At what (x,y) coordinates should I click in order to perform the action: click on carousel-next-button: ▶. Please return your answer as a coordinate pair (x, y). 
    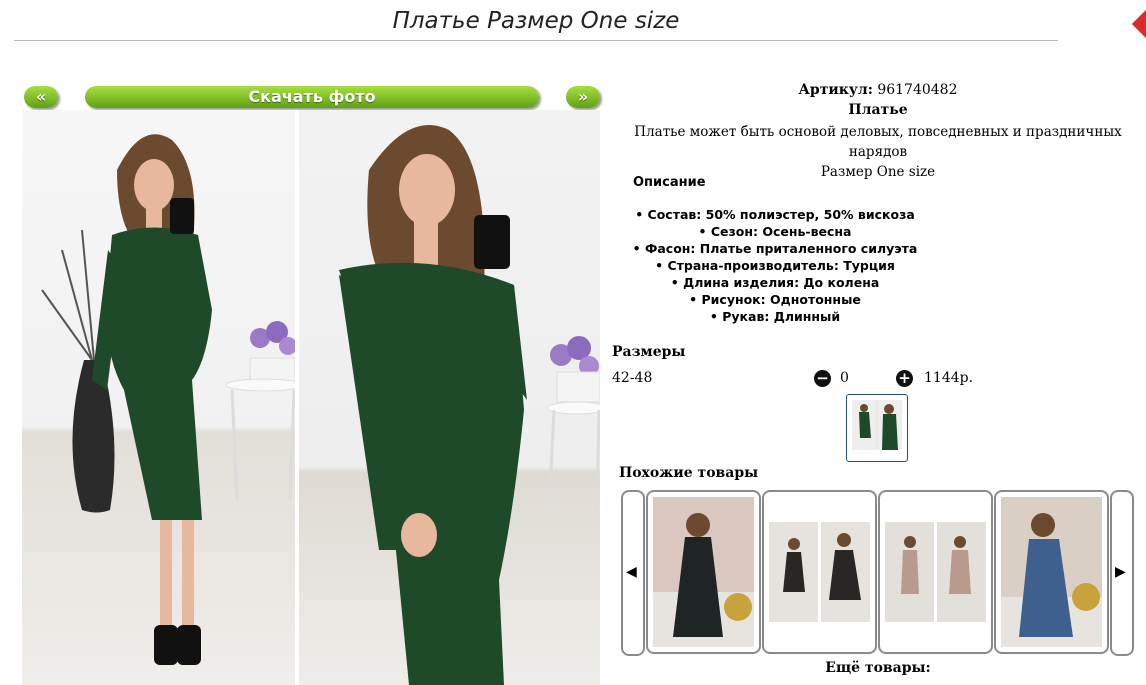
    Looking at the image, I should click on (1122, 573).